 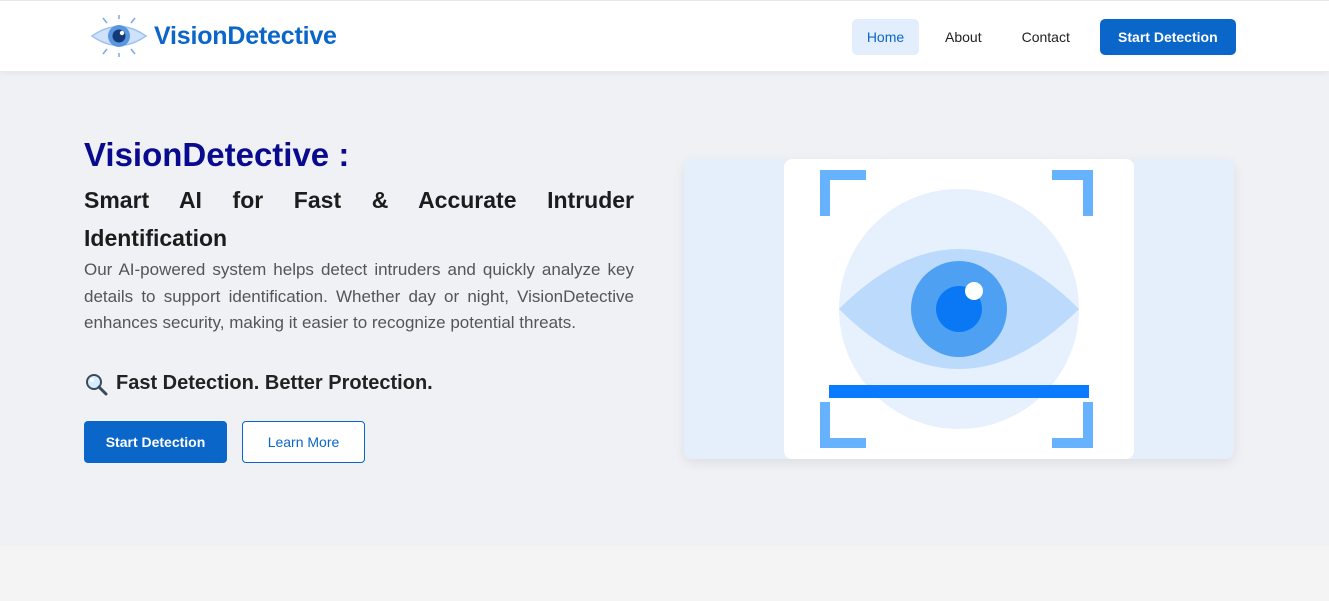 I want to click on eye-scan-icon, so click(x=956, y=309).